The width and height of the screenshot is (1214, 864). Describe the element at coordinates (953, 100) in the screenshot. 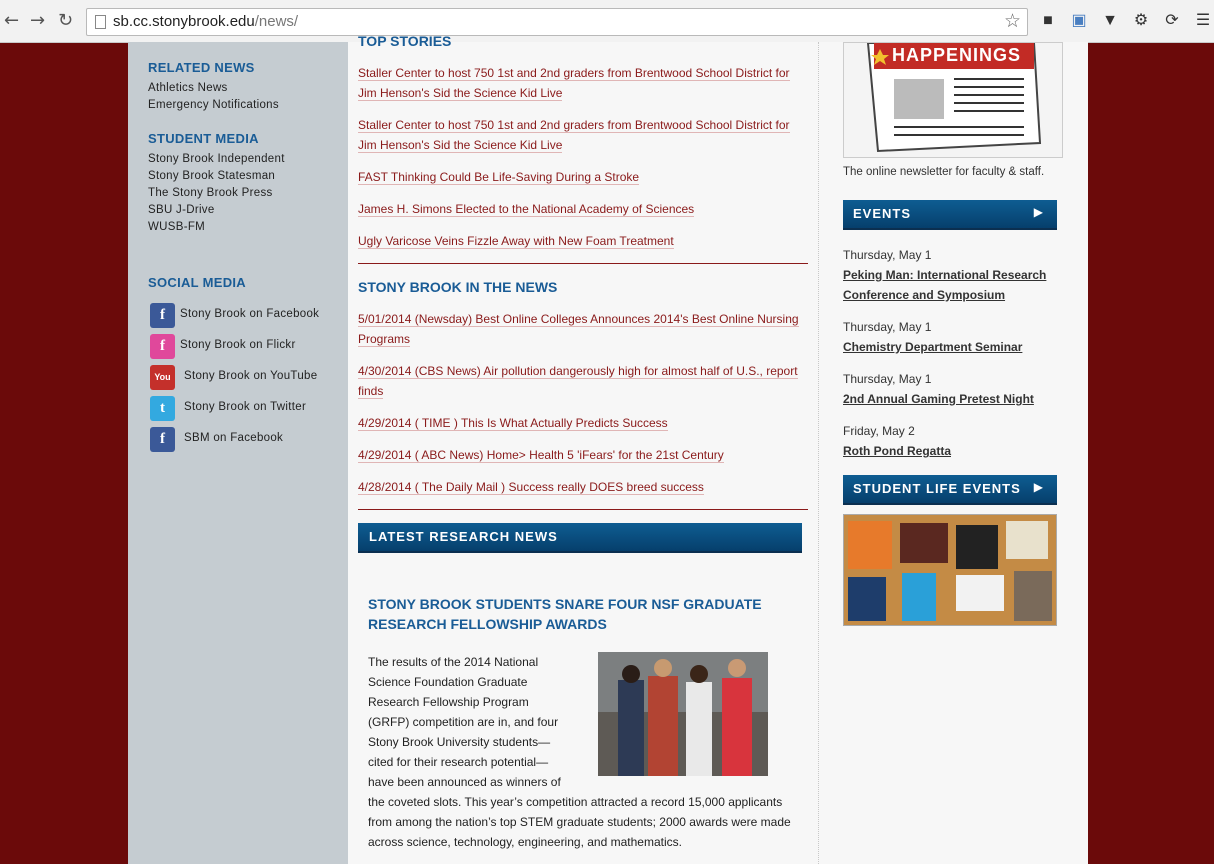

I see `happenings-banner: HAPPENINGS` at that location.